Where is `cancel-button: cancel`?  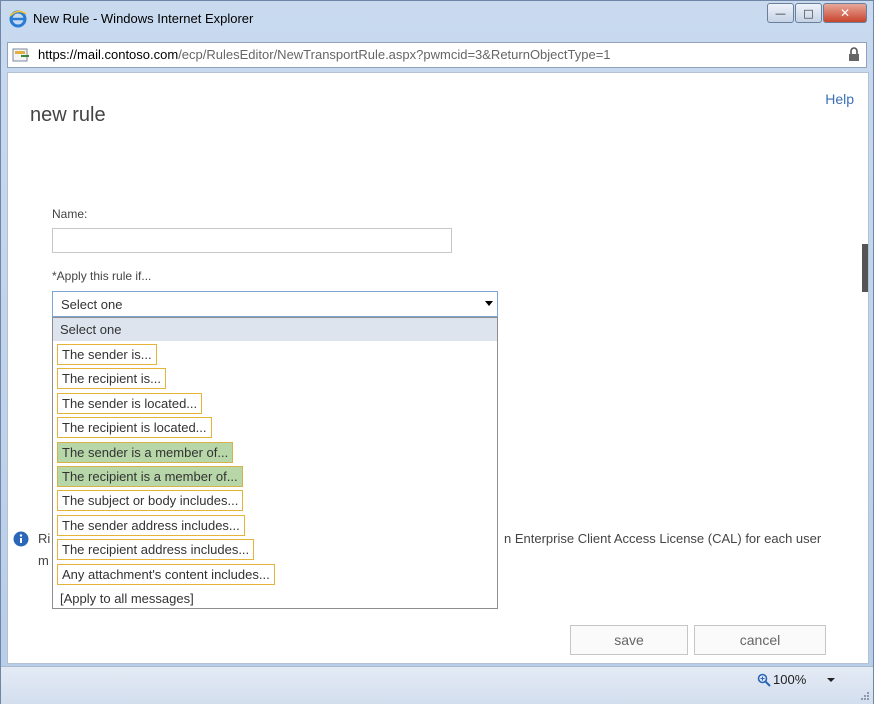 cancel-button: cancel is located at coordinates (760, 640).